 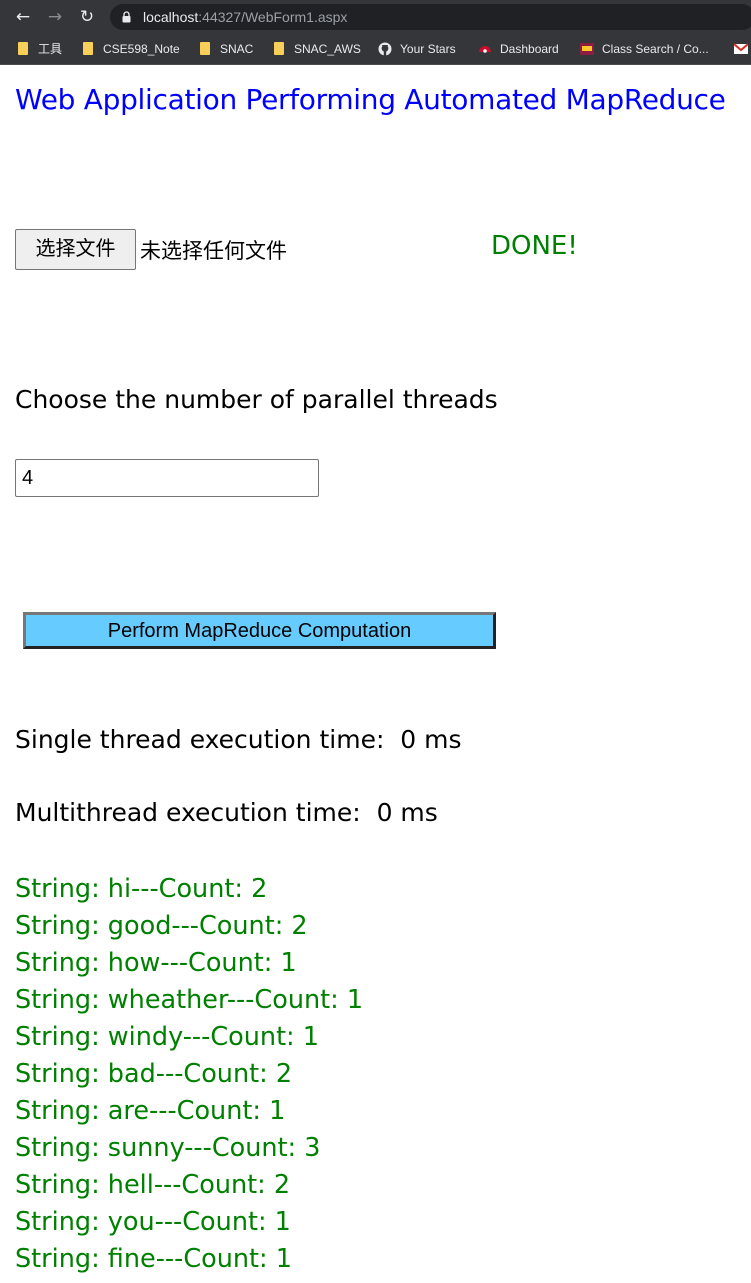 What do you see at coordinates (168, 1148) in the screenshot?
I see `result-item: String: sunny---Count: 3` at bounding box center [168, 1148].